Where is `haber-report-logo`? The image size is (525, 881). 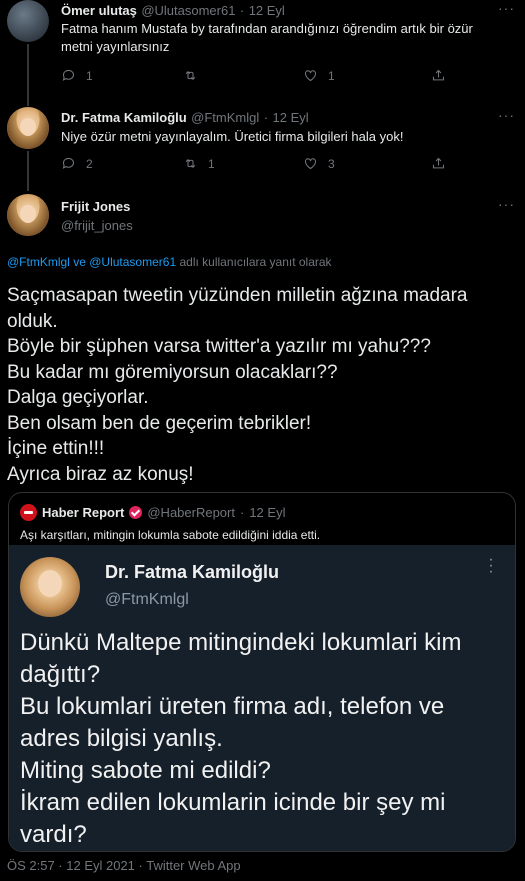 haber-report-logo is located at coordinates (28, 512).